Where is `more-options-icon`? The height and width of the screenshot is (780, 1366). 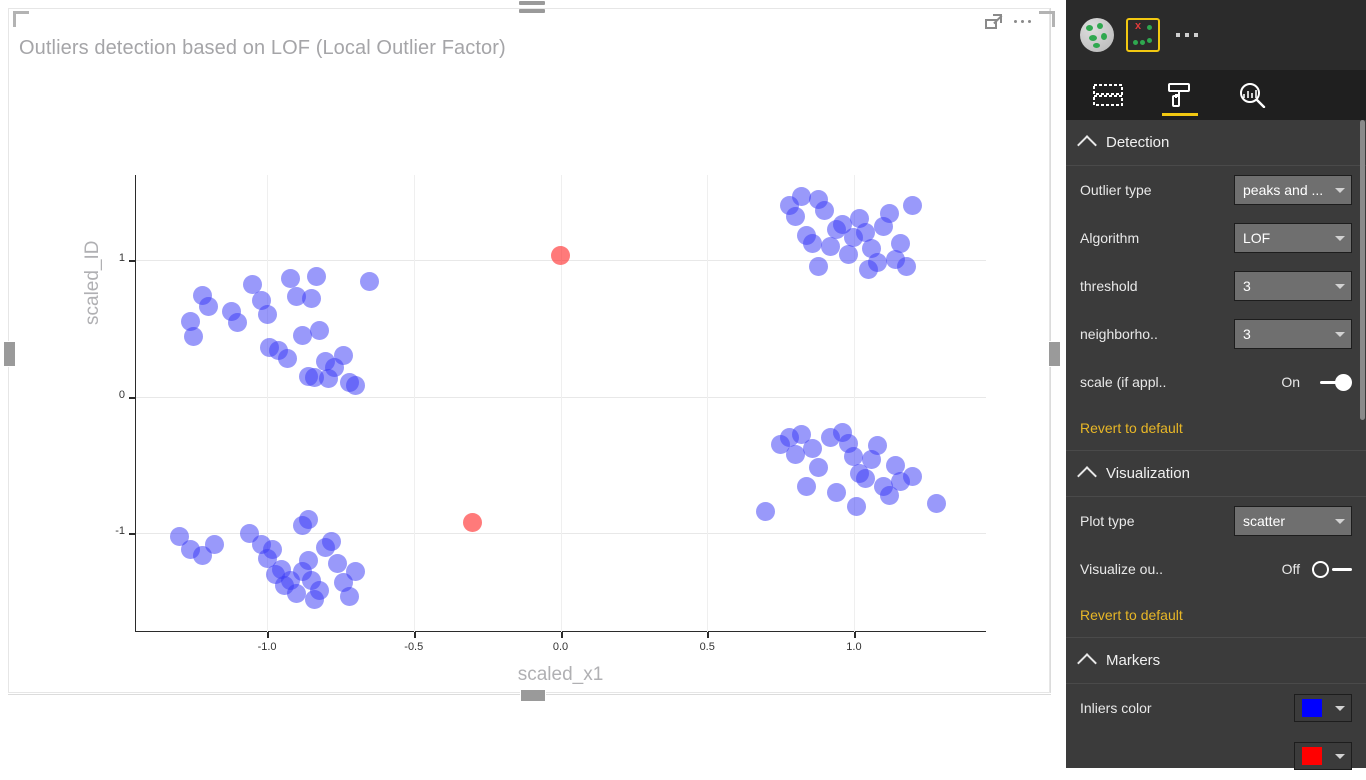 more-options-icon is located at coordinates (1022, 21).